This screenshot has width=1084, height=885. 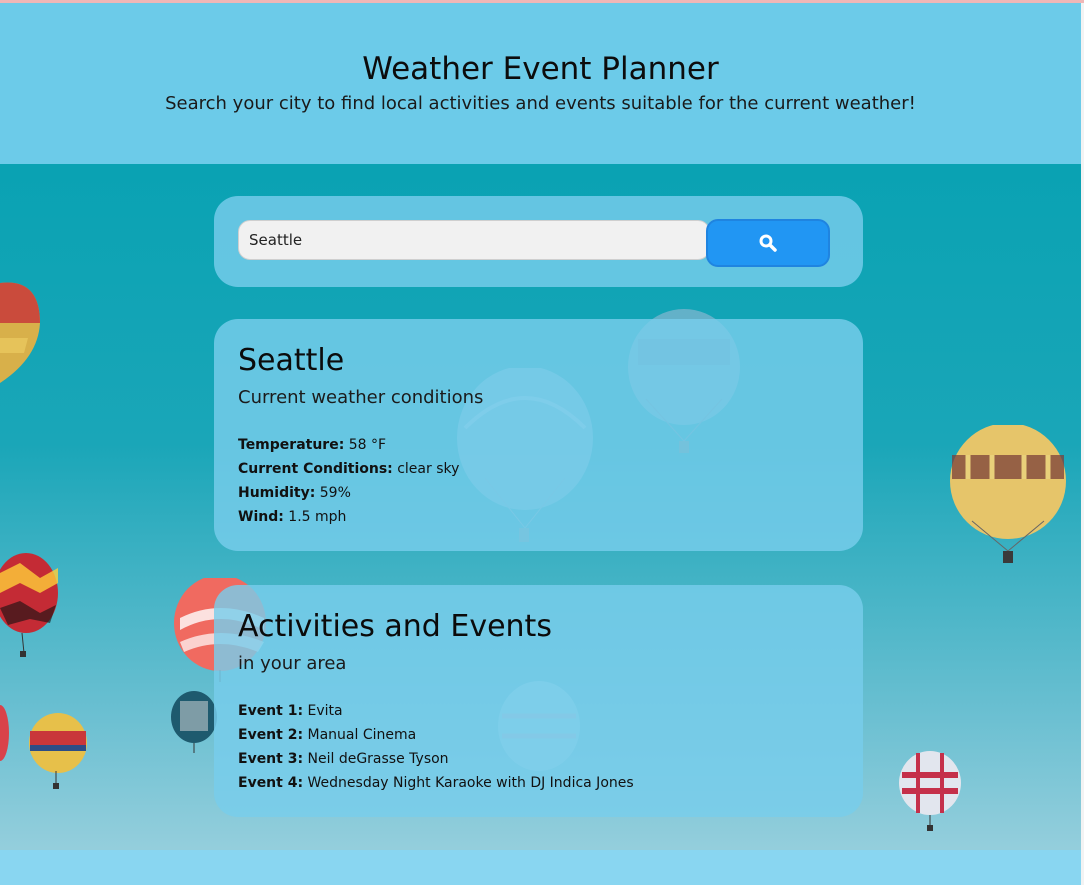 I want to click on weather-subtitle: Current weather conditions, so click(x=361, y=397).